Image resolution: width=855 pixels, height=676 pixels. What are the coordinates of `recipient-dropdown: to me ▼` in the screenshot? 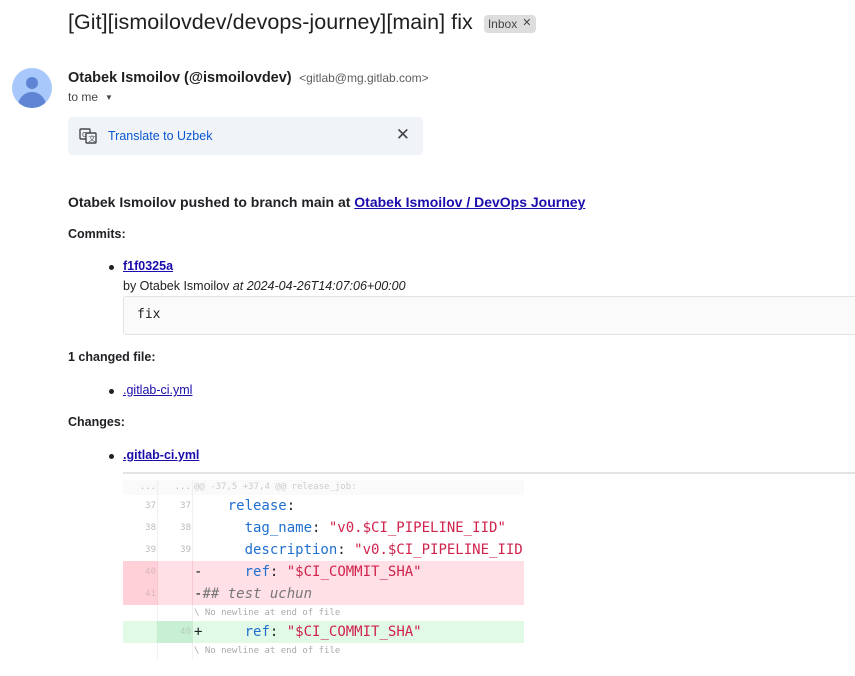 It's located at (90, 97).